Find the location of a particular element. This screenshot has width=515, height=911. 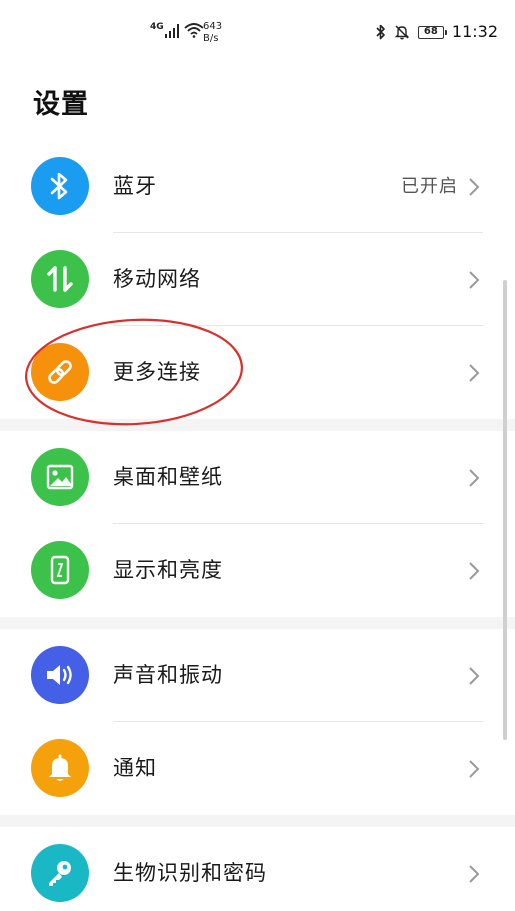

settings-item-label: 蓝牙 is located at coordinates (135, 186).